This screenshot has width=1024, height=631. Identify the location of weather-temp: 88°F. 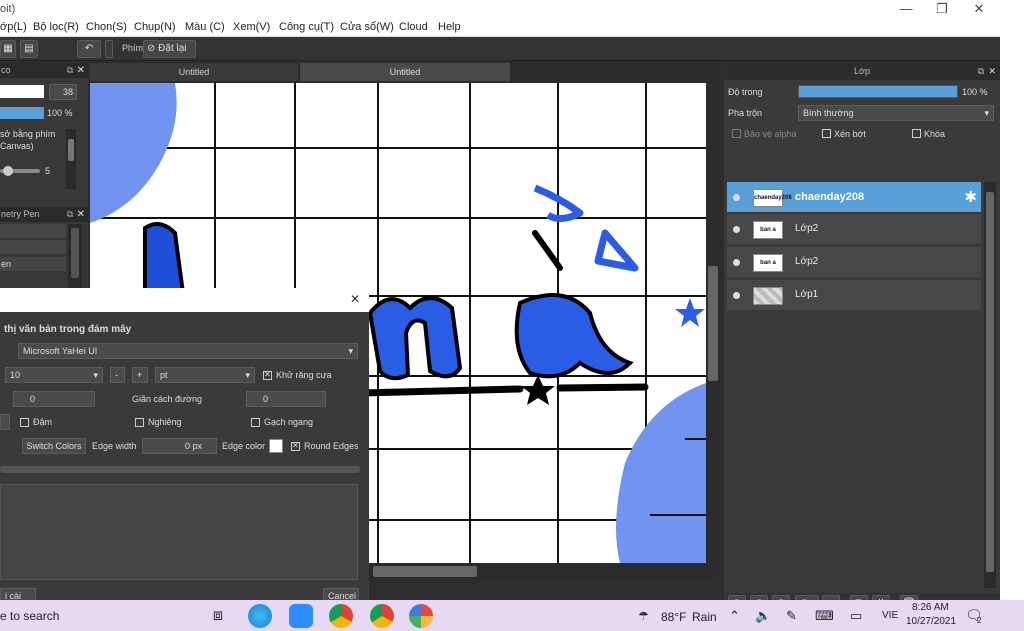
(673, 617).